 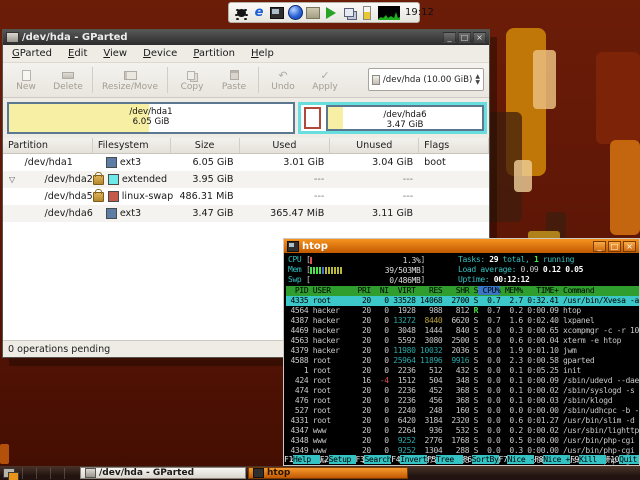 I want to click on fkey-f9: F9Kill, so click(x=588, y=460).